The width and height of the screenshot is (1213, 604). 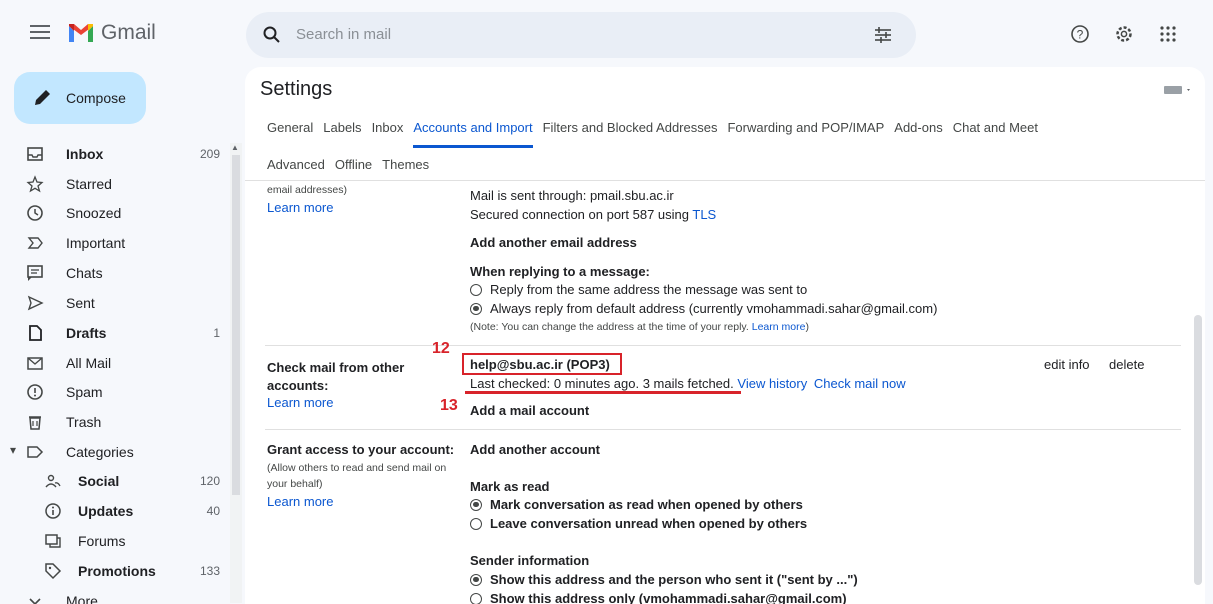 What do you see at coordinates (510, 486) in the screenshot?
I see `mark-as-read-heading: Mark as read` at bounding box center [510, 486].